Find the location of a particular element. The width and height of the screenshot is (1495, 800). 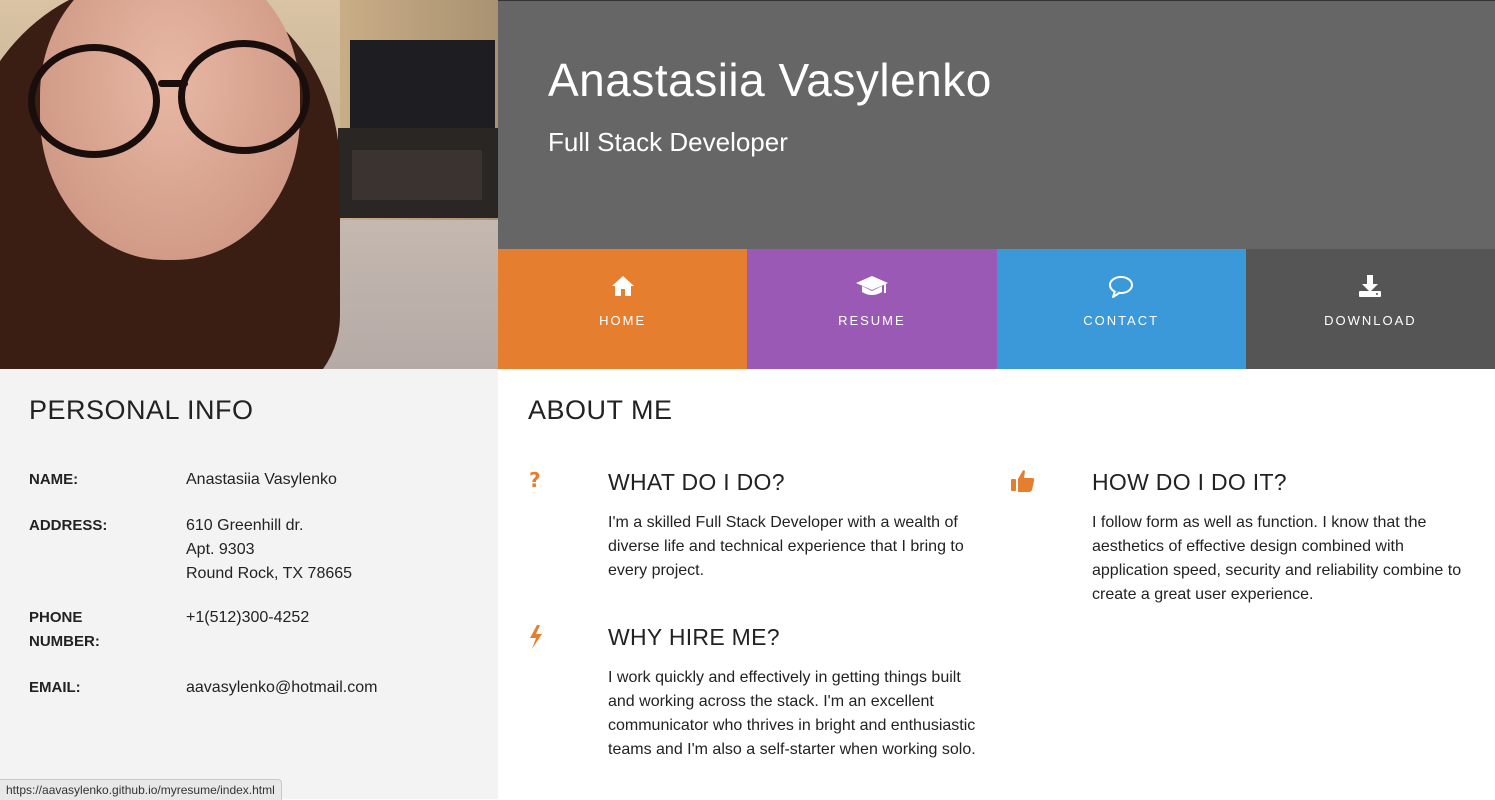

main-nav: HOME RESUME CONTACT DOWNLOAD is located at coordinates (996, 309).